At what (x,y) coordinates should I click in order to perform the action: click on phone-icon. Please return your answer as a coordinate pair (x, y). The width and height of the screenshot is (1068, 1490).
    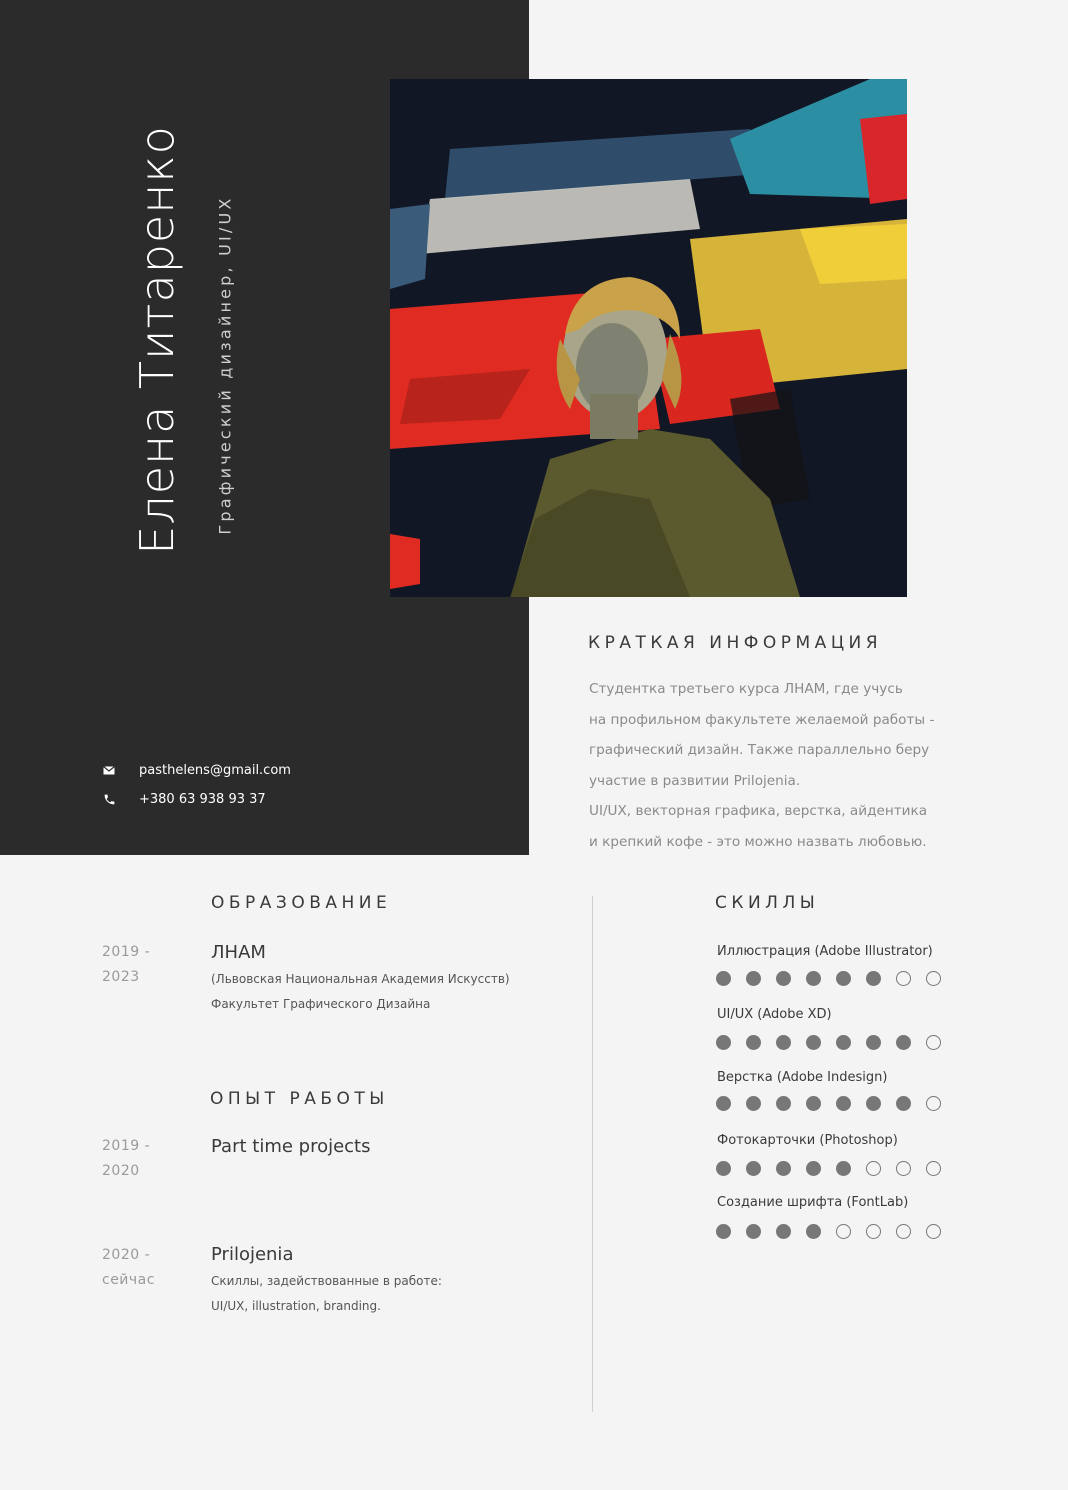
    Looking at the image, I should click on (109, 800).